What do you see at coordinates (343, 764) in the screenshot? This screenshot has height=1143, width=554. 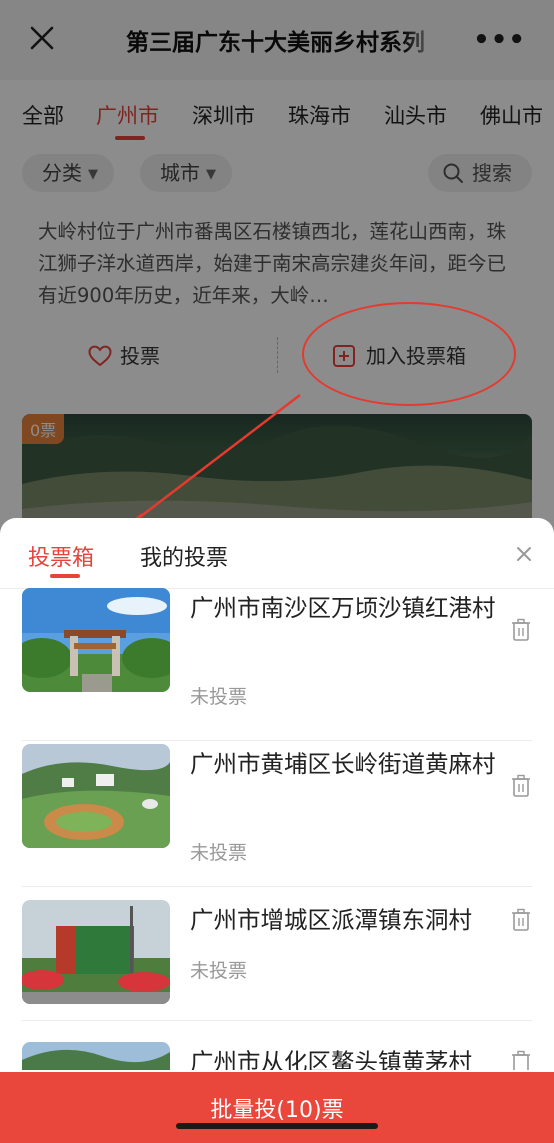 I see `village-name: 广州市黄埔区长岭街道黄麻村` at bounding box center [343, 764].